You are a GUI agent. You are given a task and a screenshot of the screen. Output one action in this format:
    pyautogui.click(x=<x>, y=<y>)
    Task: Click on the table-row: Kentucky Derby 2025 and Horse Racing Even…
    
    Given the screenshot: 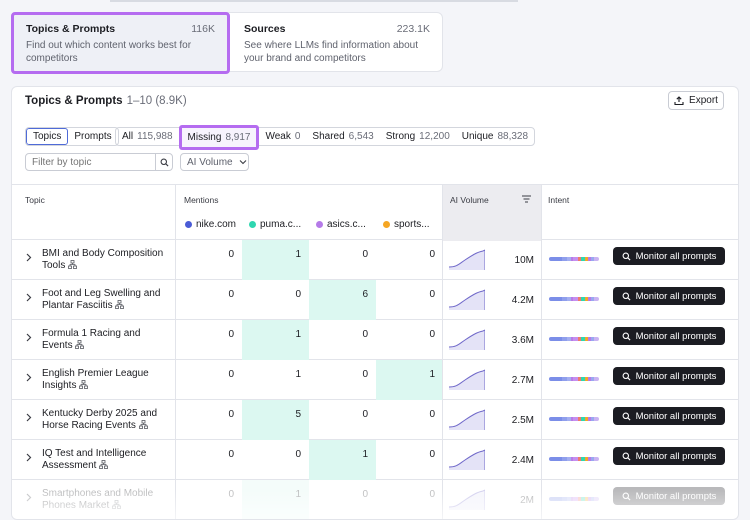 What is the action you would take?
    pyautogui.click(x=375, y=420)
    